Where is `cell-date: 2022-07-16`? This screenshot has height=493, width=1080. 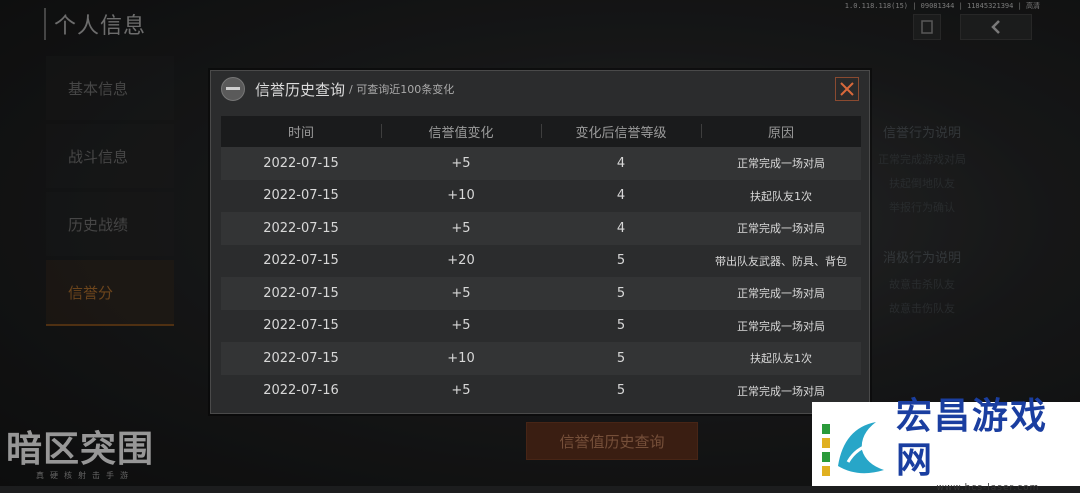
cell-date: 2022-07-16 is located at coordinates (301, 391).